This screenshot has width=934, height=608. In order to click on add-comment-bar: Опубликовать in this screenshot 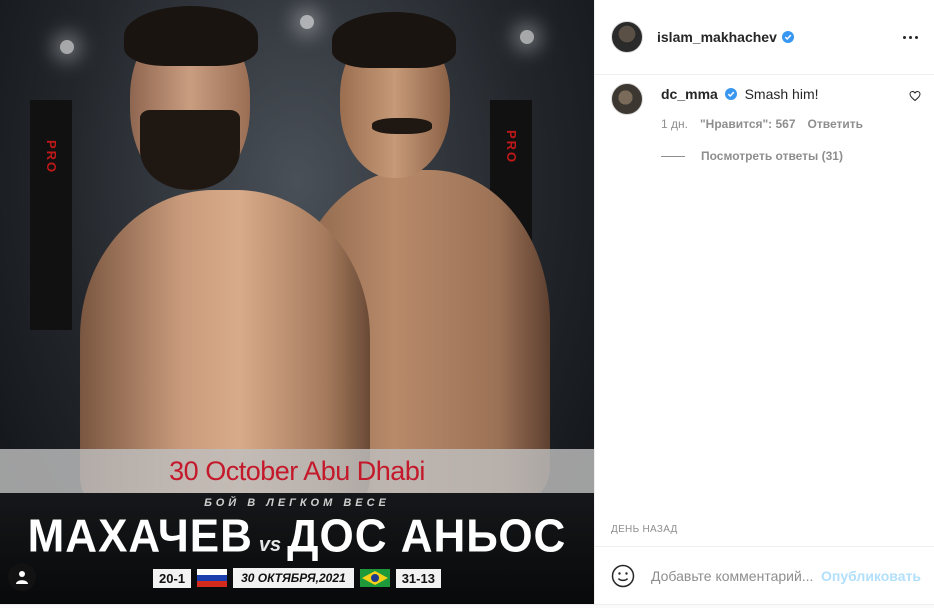, I will do `click(764, 575)`.